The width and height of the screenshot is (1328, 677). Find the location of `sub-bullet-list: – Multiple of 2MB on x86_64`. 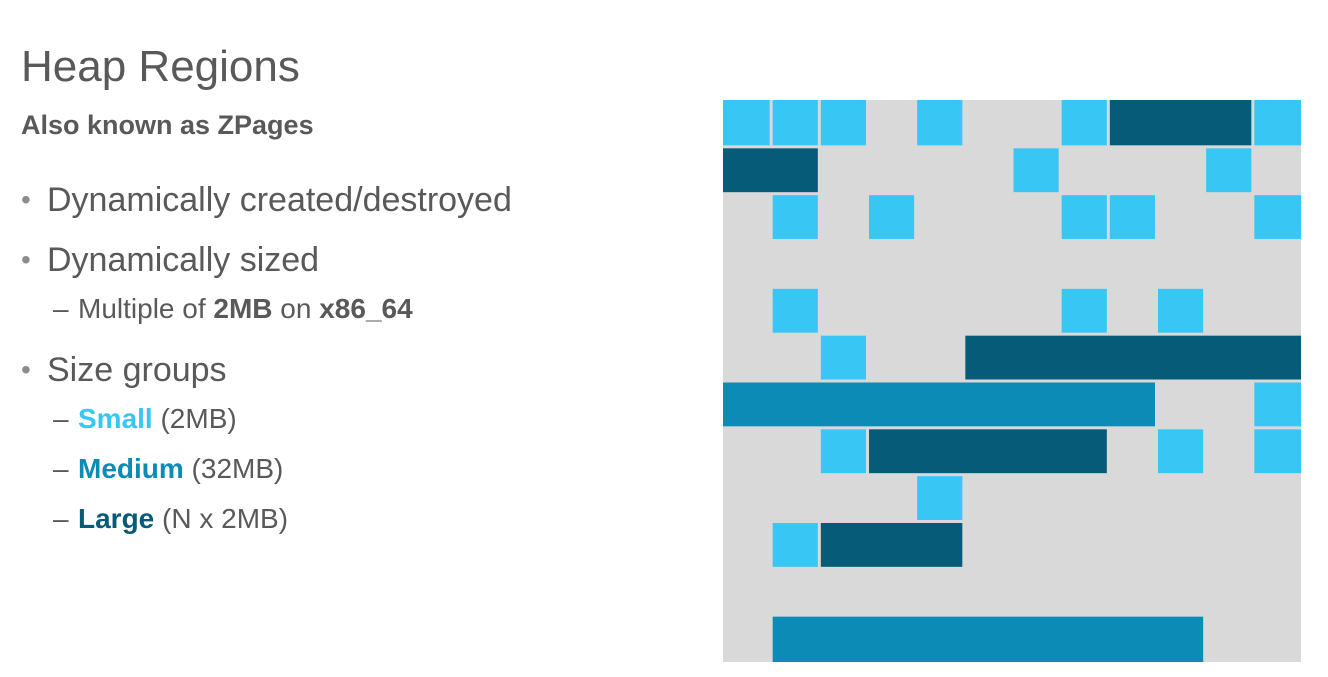

sub-bullet-list: – Multiple of 2MB on x86_64 is located at coordinates (351, 309).